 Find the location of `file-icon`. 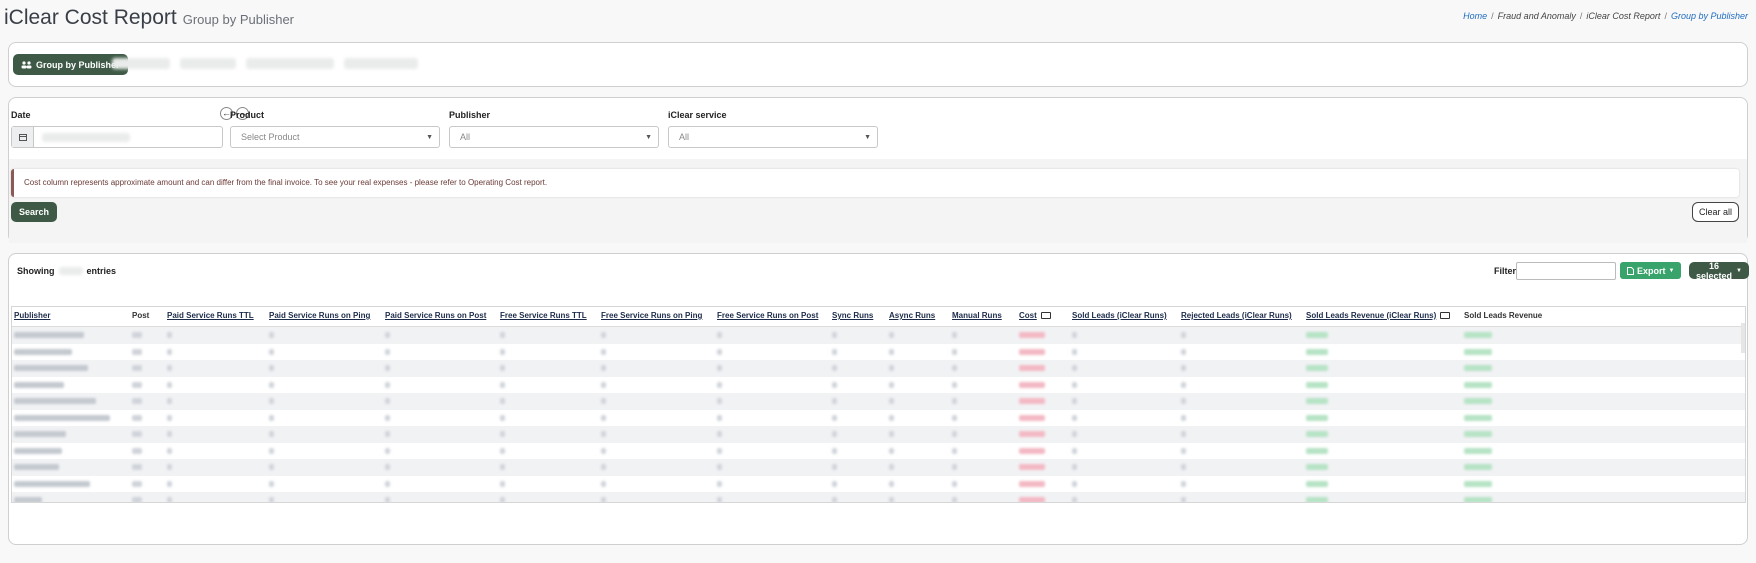

file-icon is located at coordinates (1630, 270).